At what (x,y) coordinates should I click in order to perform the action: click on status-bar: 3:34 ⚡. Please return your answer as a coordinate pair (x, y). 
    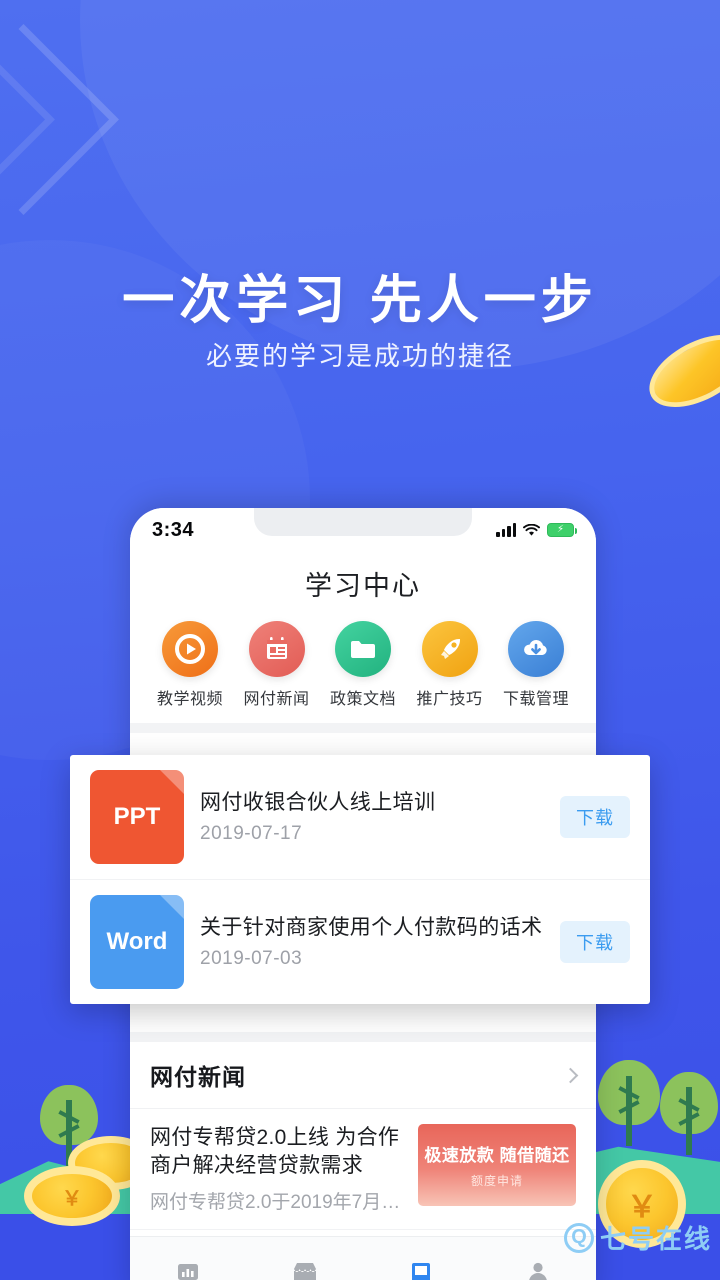
    Looking at the image, I should click on (363, 530).